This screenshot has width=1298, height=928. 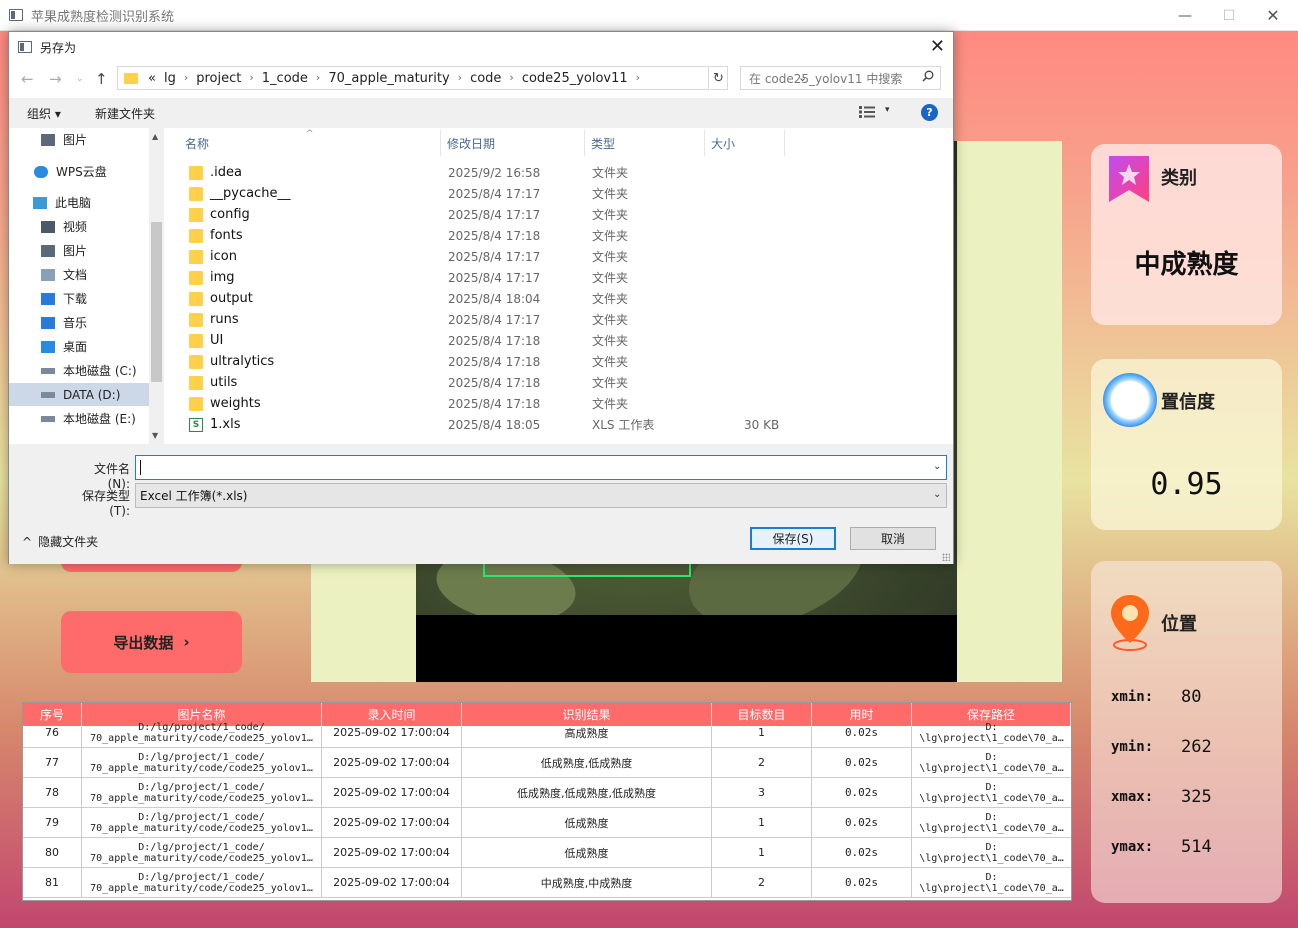 What do you see at coordinates (762, 852) in the screenshot?
I see `cell-count: 1` at bounding box center [762, 852].